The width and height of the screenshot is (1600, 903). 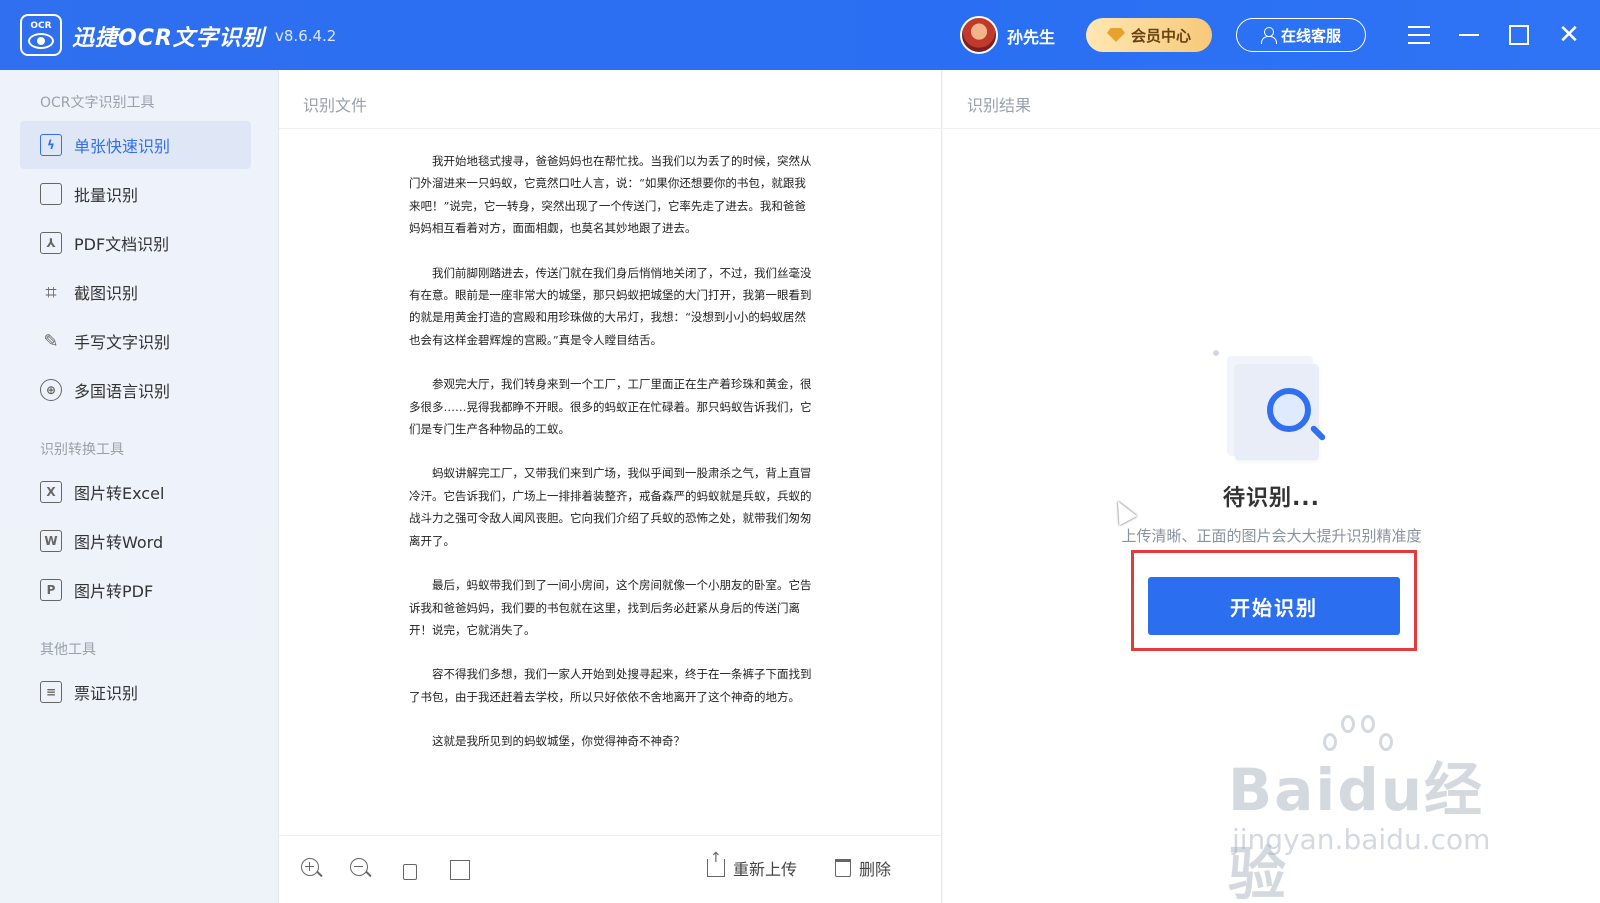 I want to click on delete-button: 删除, so click(x=863, y=868).